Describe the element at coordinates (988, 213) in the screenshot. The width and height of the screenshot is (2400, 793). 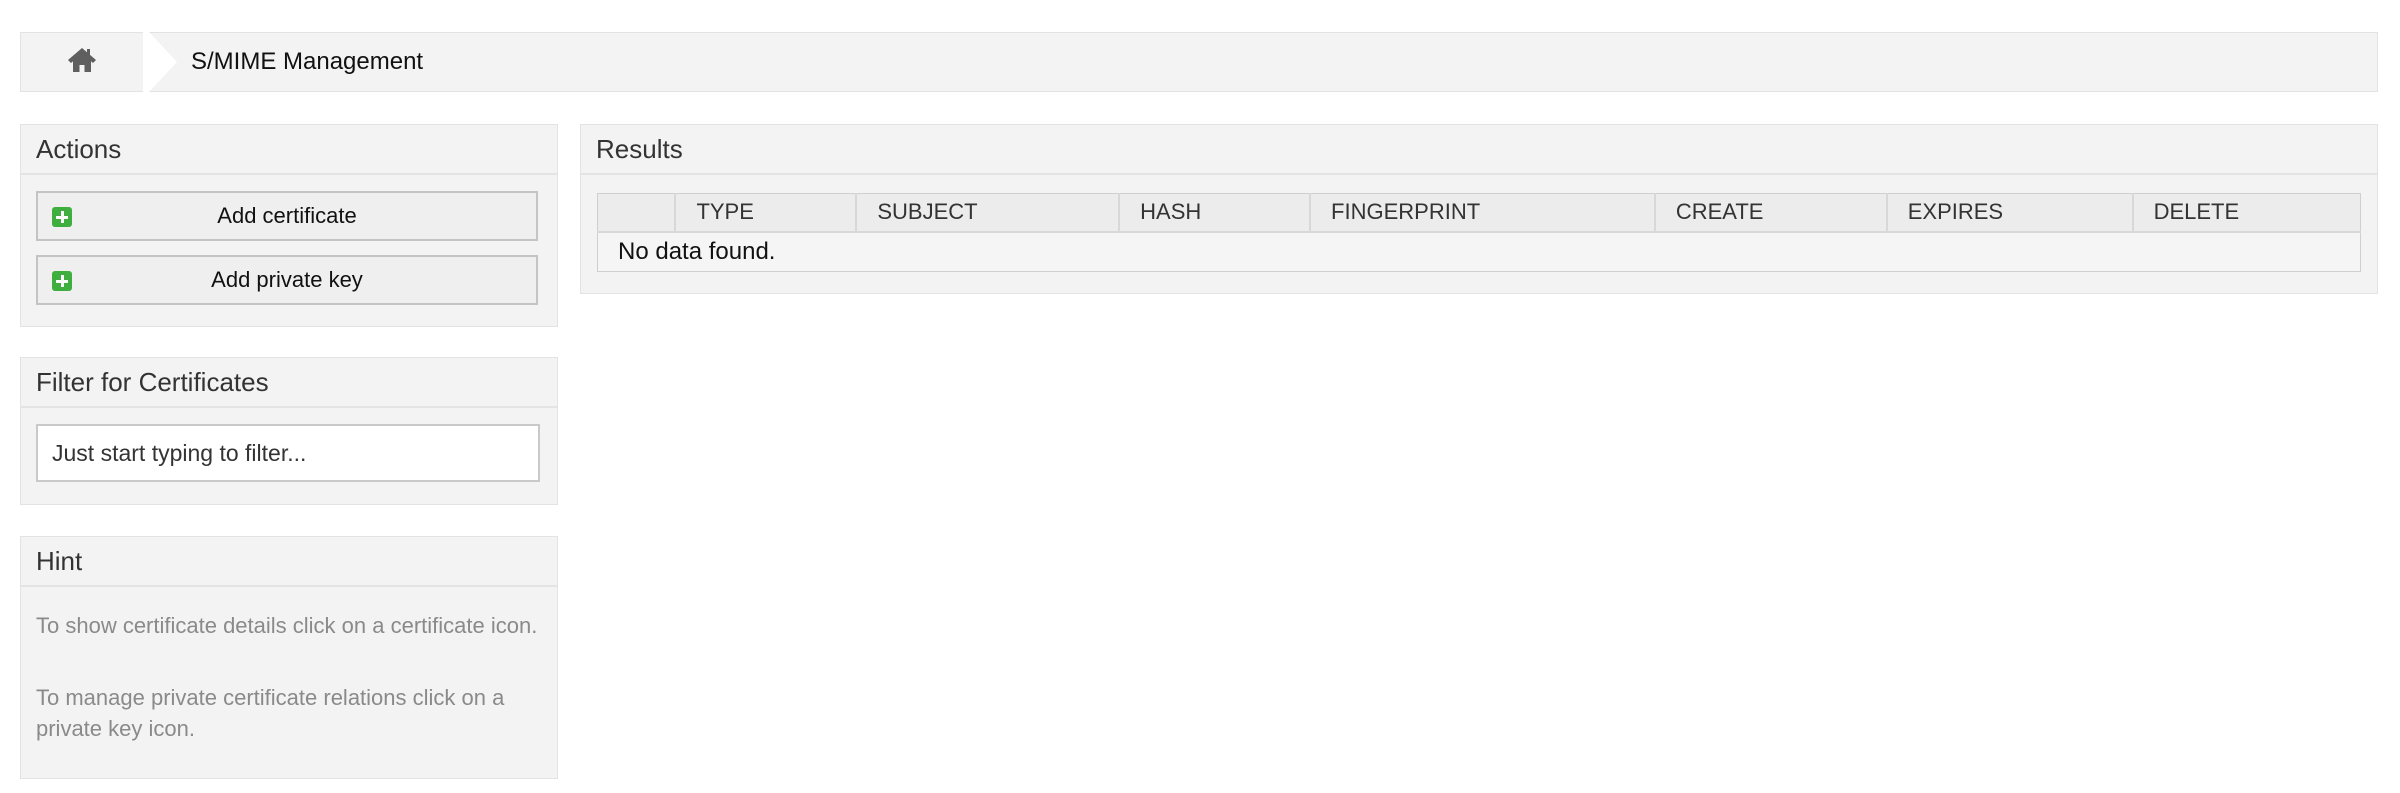
I see `column-header-subject: SUBJECT` at that location.